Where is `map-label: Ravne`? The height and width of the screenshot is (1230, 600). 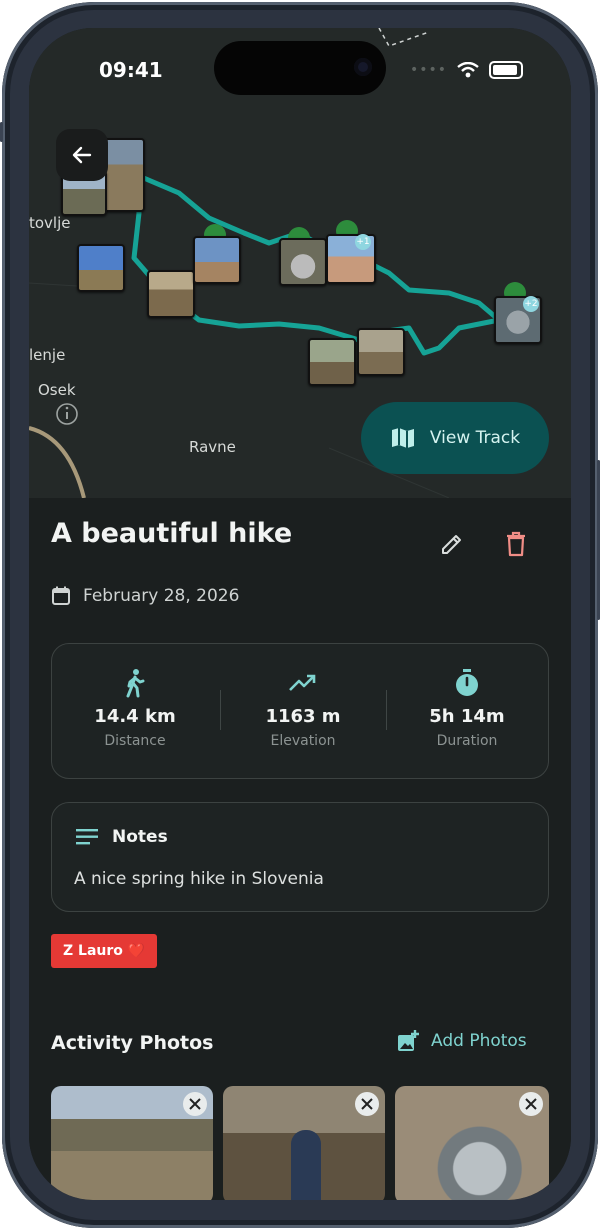
map-label: Ravne is located at coordinates (212, 447).